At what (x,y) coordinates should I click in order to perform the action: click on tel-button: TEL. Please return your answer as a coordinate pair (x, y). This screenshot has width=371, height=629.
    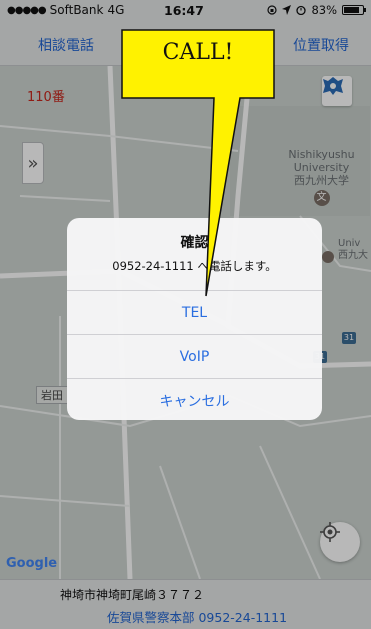
    Looking at the image, I should click on (194, 312).